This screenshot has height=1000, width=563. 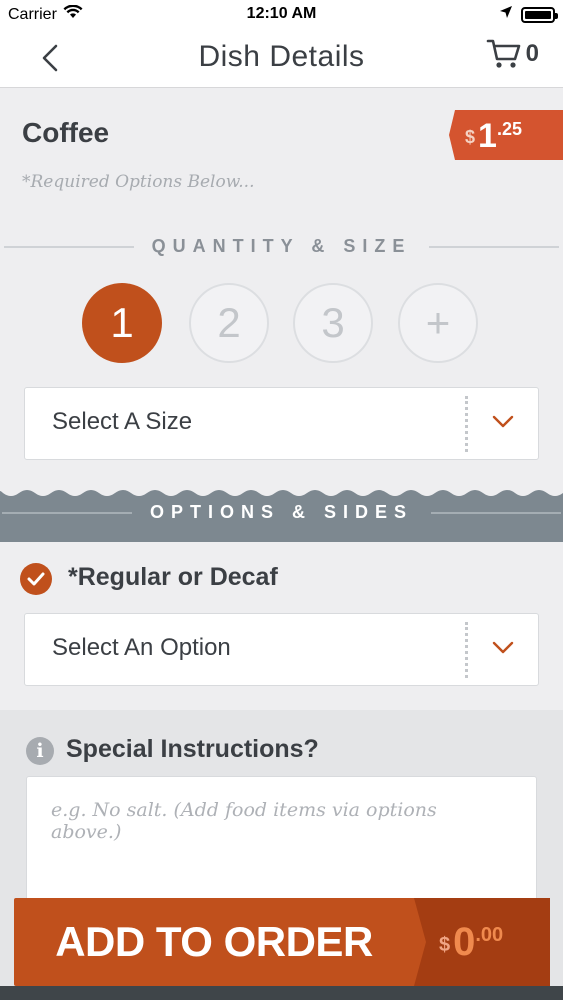 What do you see at coordinates (281, 491) in the screenshot?
I see `wave-edge` at bounding box center [281, 491].